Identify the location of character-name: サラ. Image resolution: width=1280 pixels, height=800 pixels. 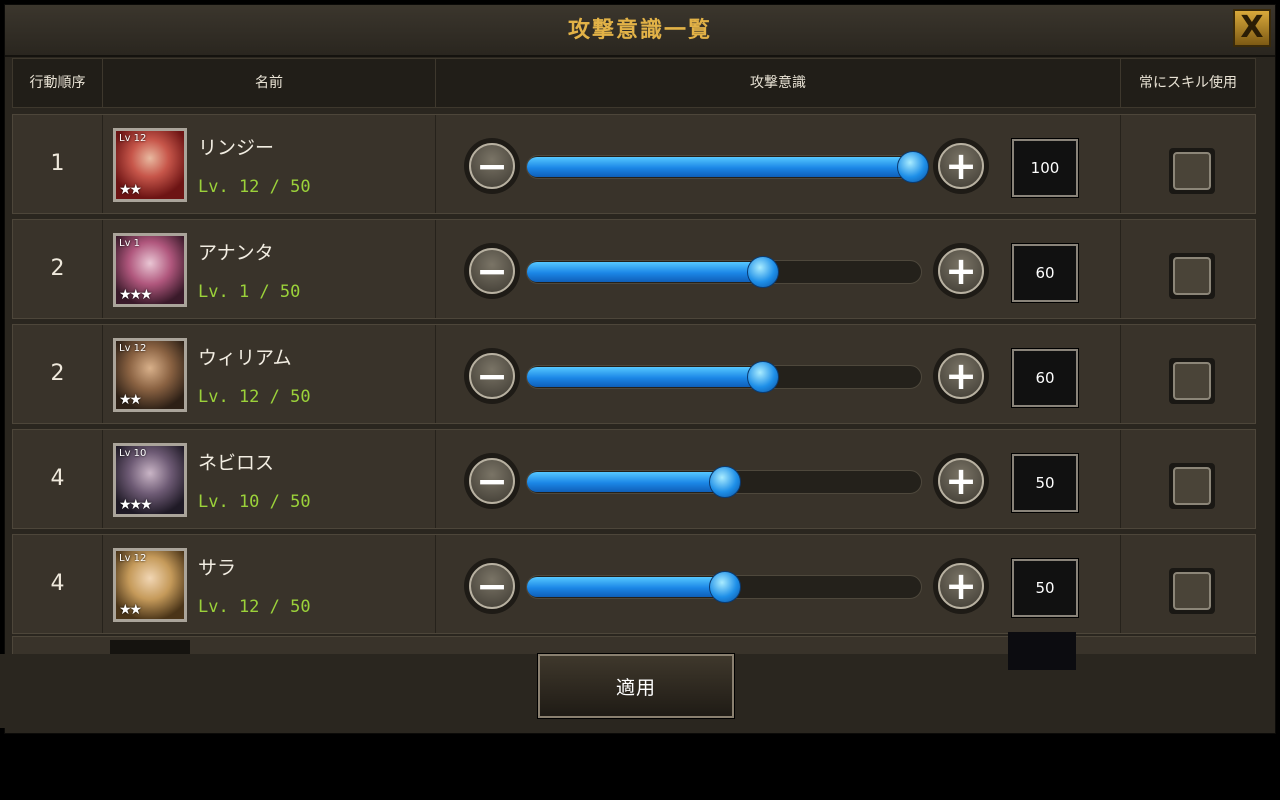
(217, 568).